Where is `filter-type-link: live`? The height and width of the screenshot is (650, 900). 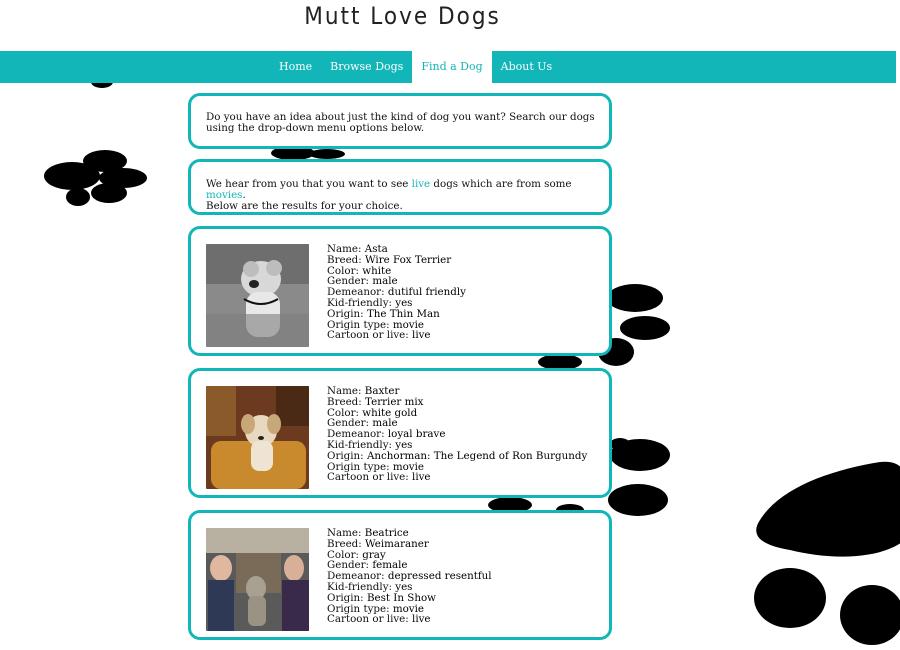
filter-type-link: live is located at coordinates (421, 184).